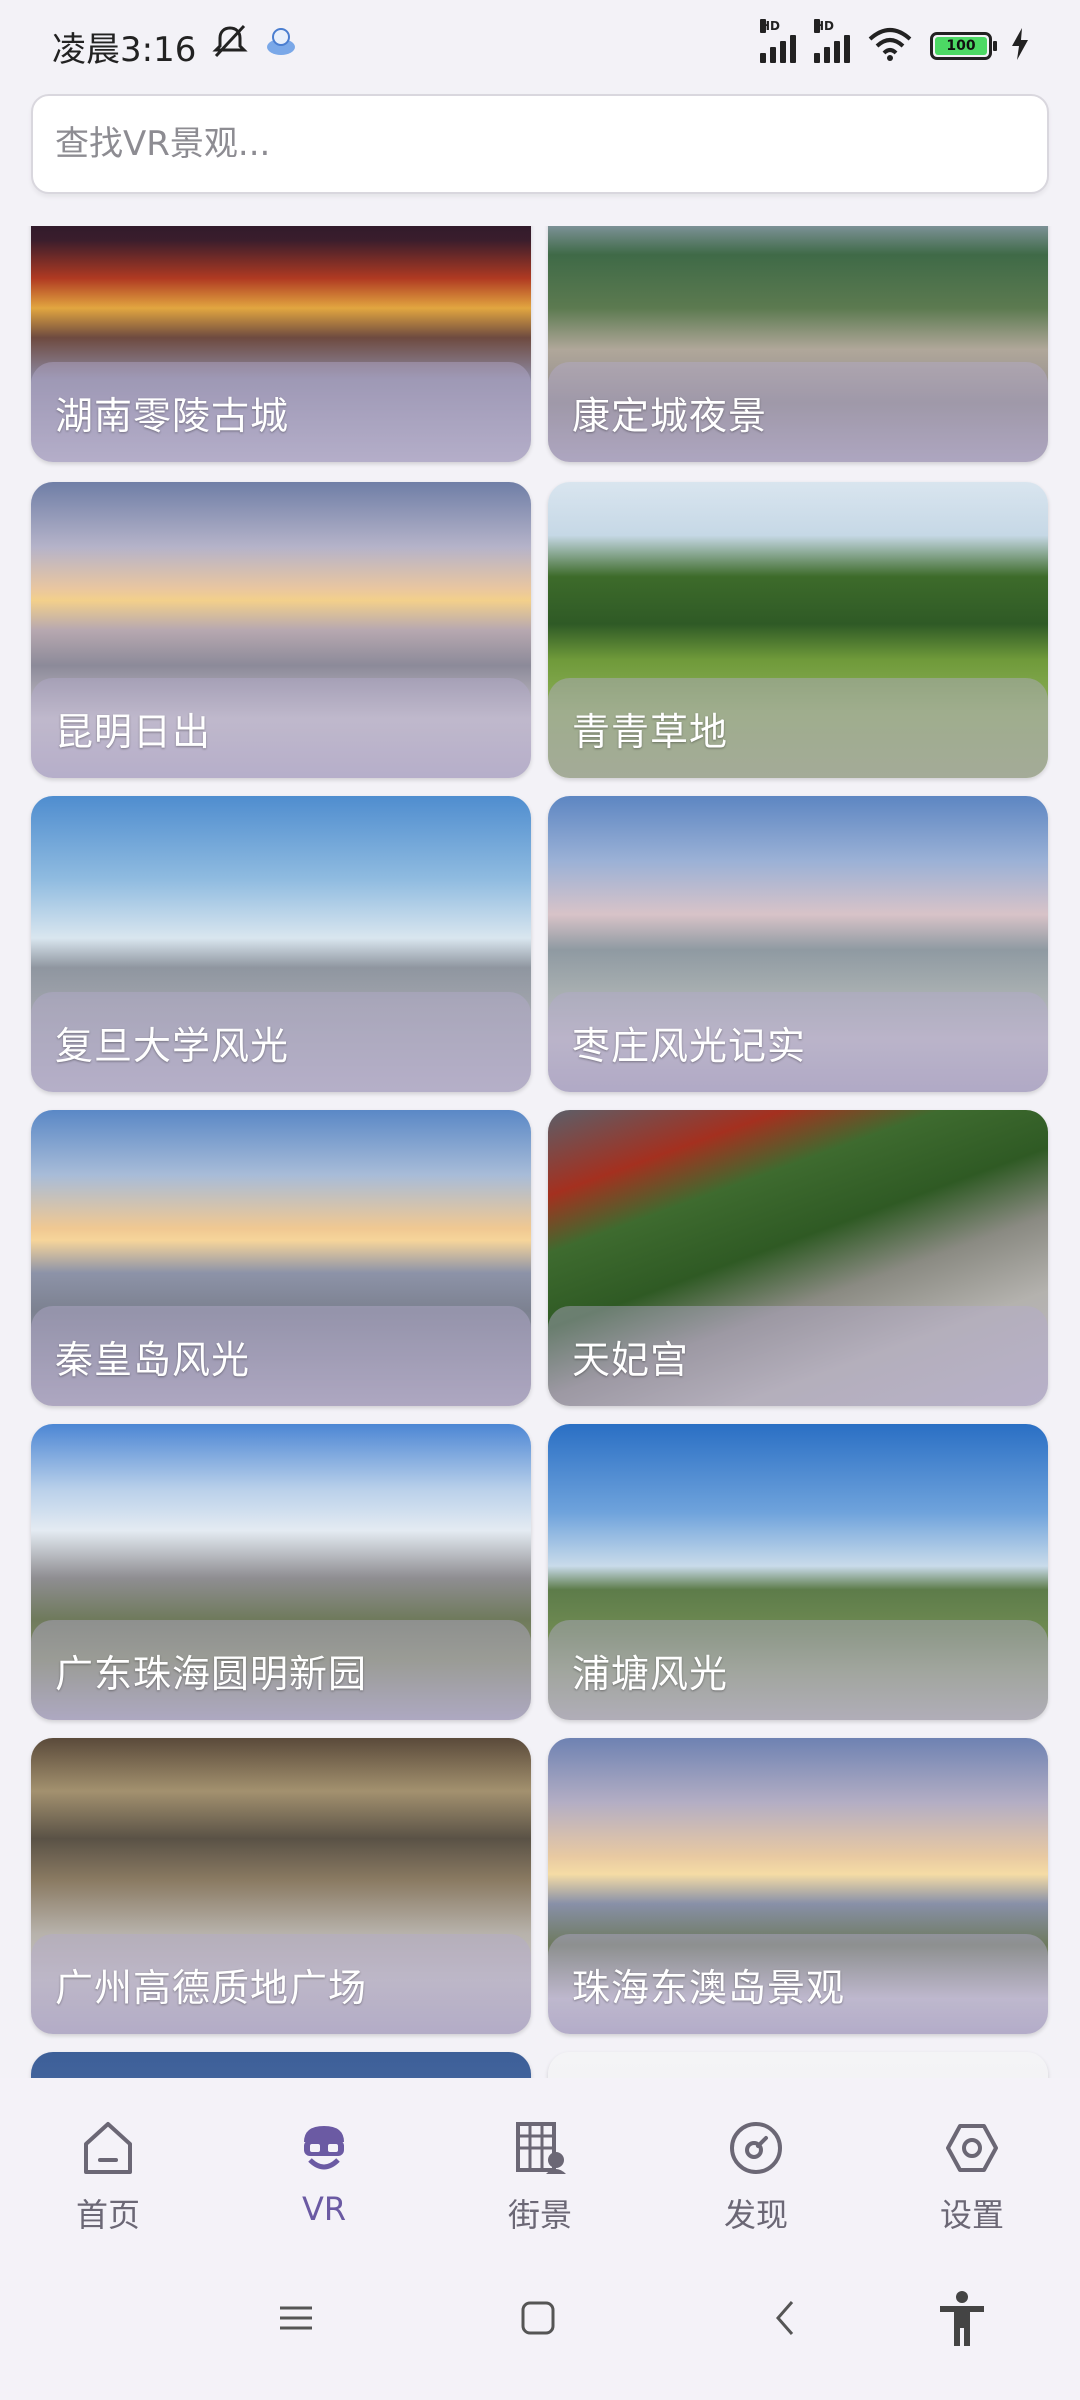 The height and width of the screenshot is (2400, 1080). I want to click on cellular-signal-icon-2: HD, so click(832, 41).